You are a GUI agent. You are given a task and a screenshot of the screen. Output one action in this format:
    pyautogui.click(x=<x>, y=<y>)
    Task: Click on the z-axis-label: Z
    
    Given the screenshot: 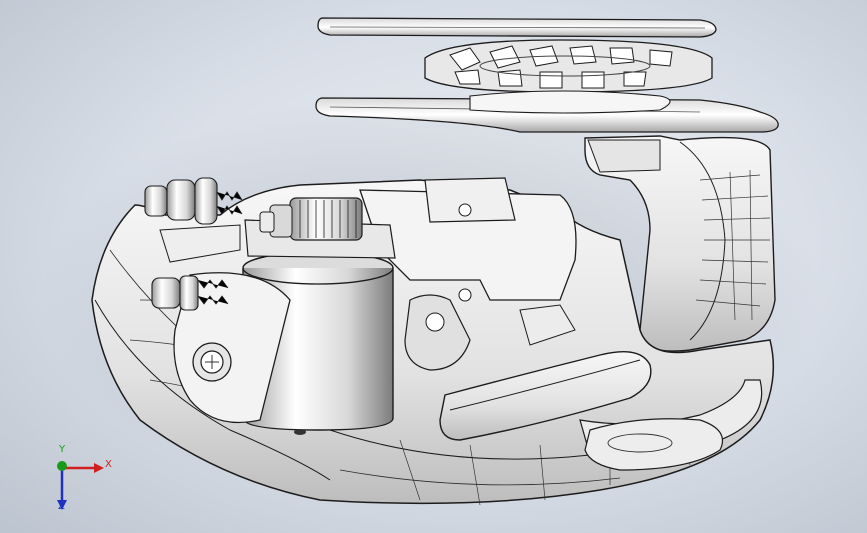 What is the action you would take?
    pyautogui.click(x=61, y=506)
    